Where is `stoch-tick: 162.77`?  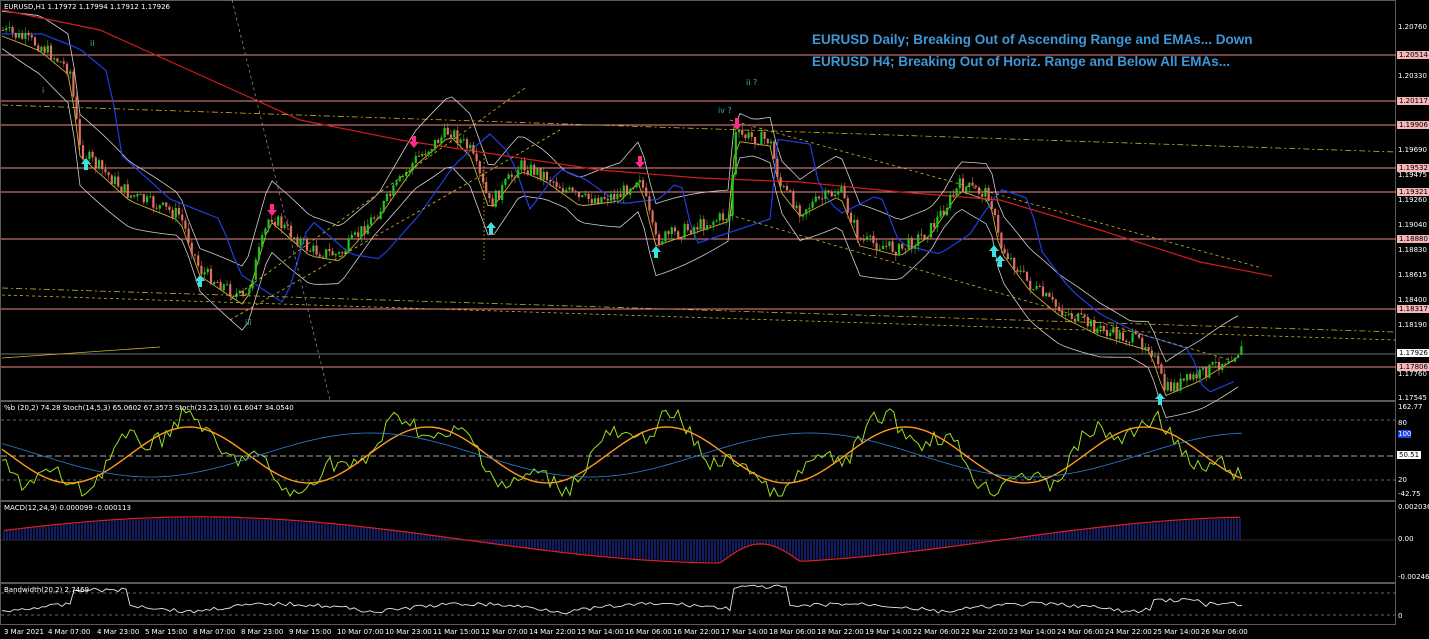
stoch-tick: 162.77 is located at coordinates (1410, 407).